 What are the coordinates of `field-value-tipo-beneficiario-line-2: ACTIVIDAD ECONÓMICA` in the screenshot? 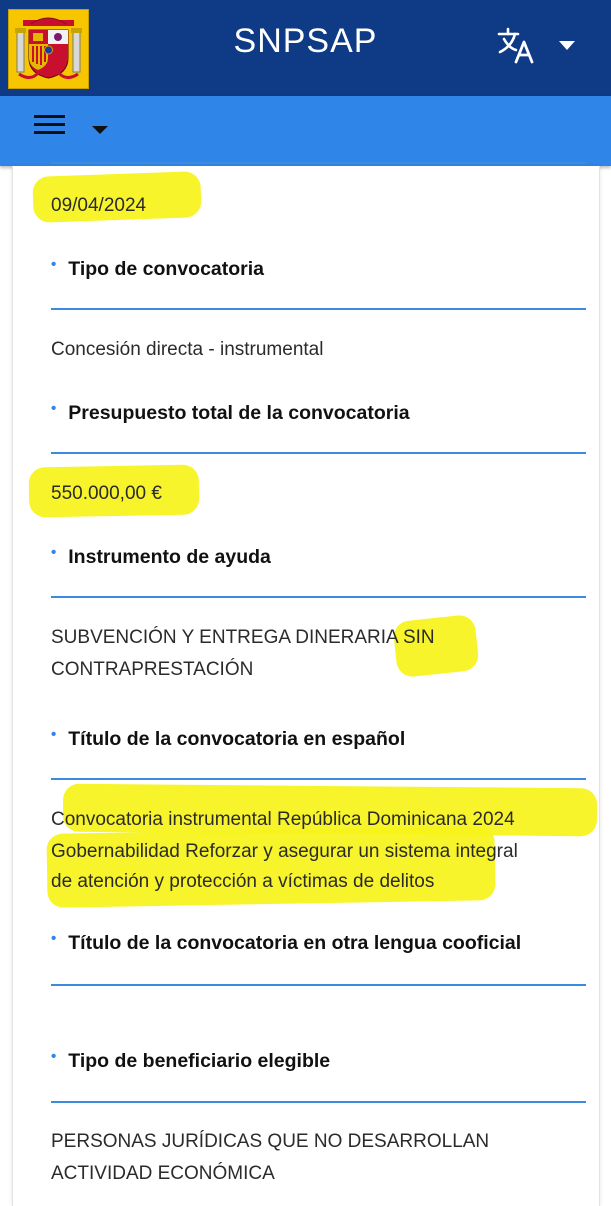 It's located at (163, 1173).